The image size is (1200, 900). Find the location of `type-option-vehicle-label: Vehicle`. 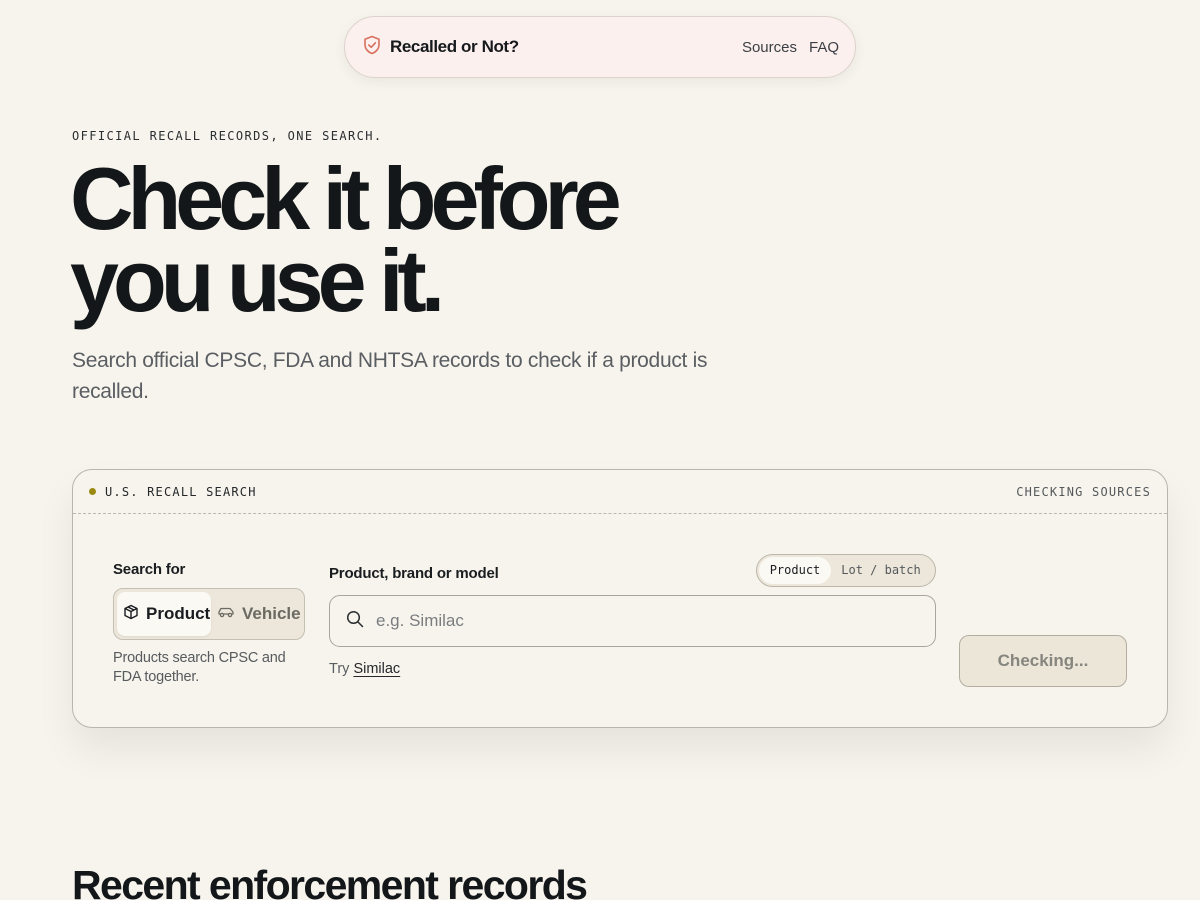

type-option-vehicle-label: Vehicle is located at coordinates (271, 613).